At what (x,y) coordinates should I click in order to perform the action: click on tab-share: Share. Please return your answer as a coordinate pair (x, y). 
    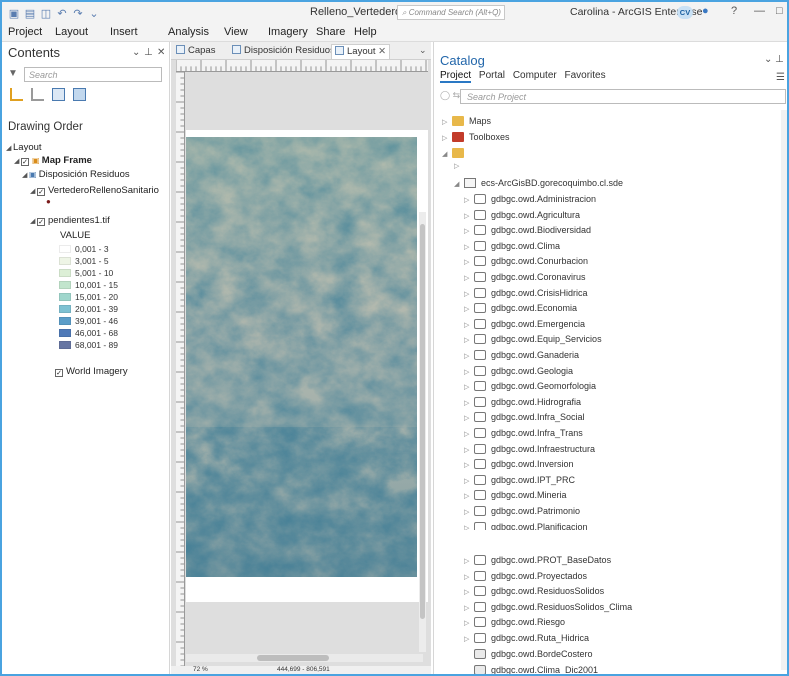
    Looking at the image, I should click on (330, 32).